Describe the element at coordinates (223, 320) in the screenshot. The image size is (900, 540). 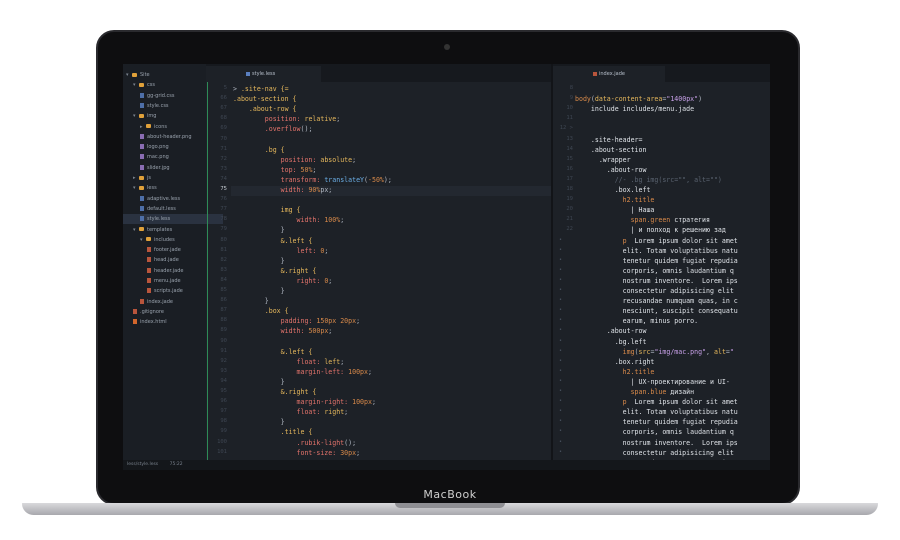
I see `line-number: 88` at that location.